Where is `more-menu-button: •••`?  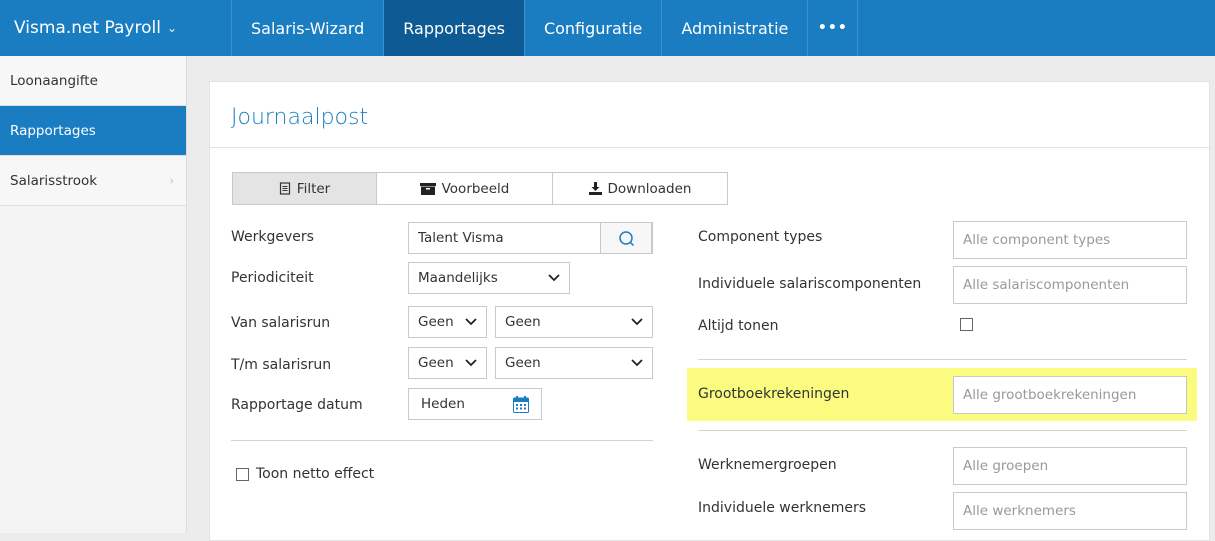 more-menu-button: ••• is located at coordinates (833, 28).